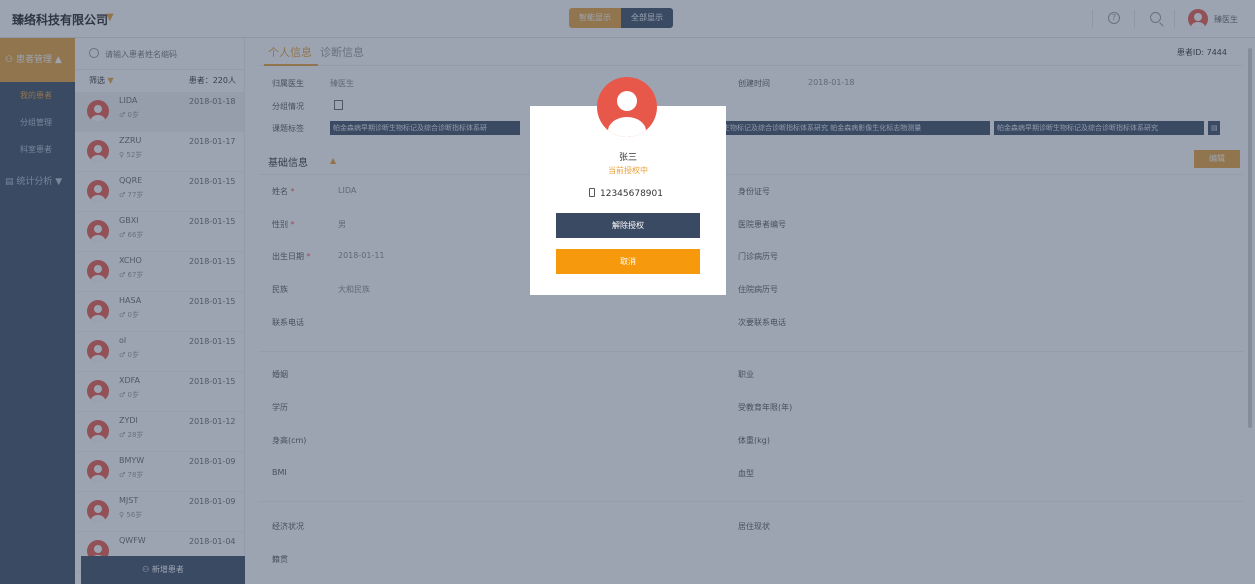 Image resolution: width=1255 pixels, height=584 pixels. Describe the element at coordinates (627, 158) in the screenshot. I see `modal-name: 张三` at that location.